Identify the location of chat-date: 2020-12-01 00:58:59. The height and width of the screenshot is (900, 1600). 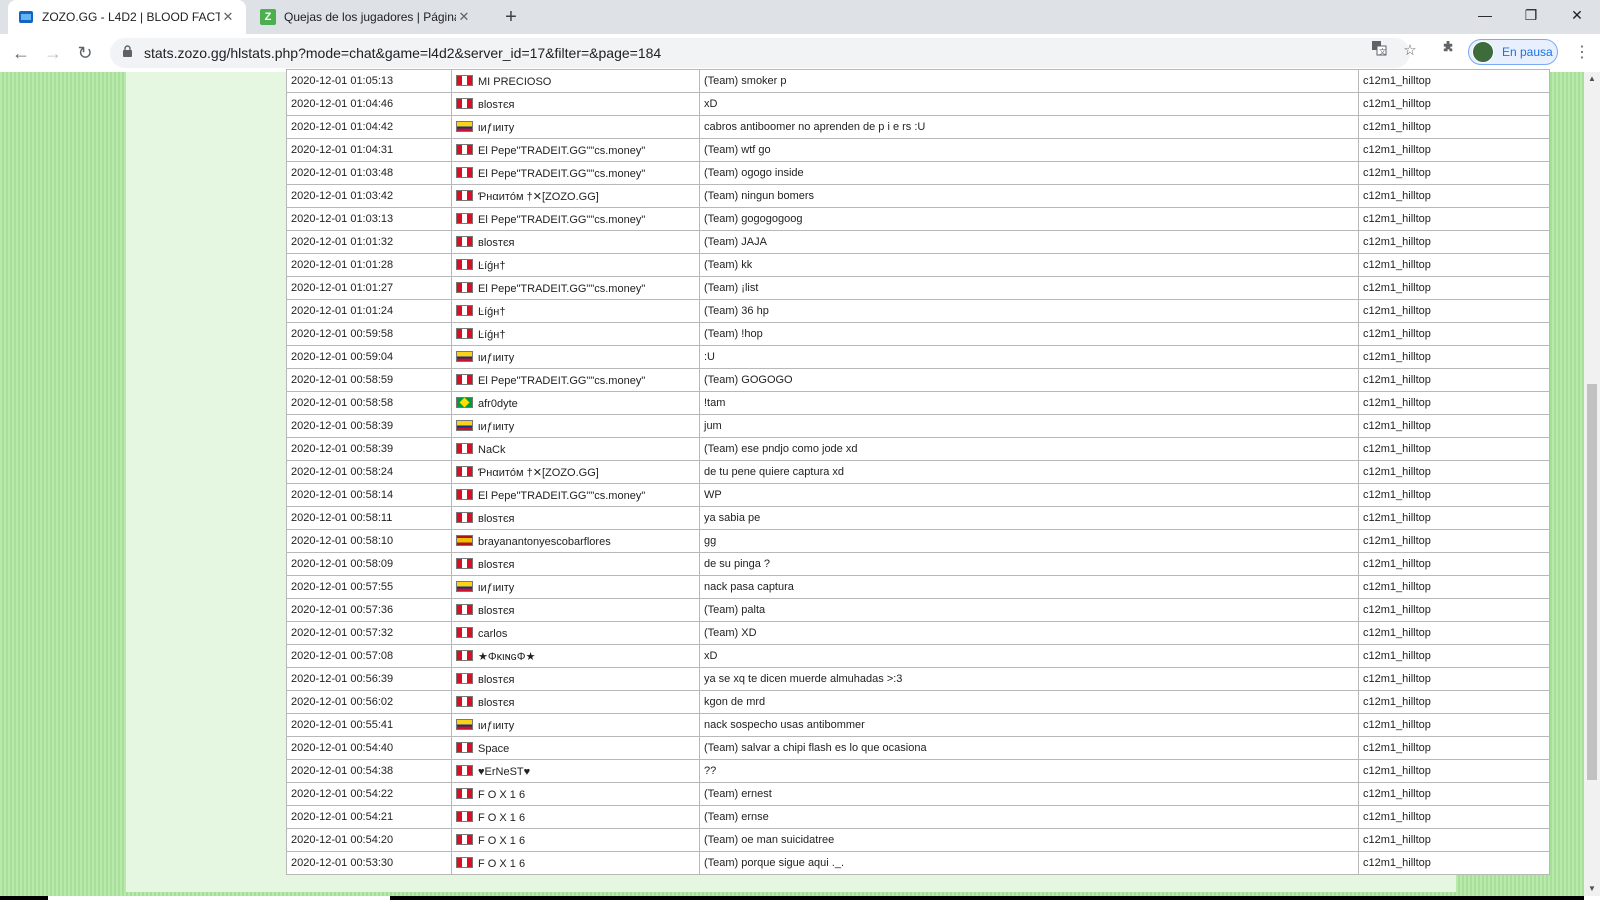
(369, 380).